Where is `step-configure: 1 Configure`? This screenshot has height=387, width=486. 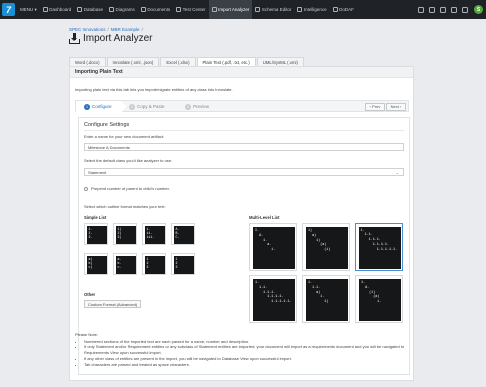 step-configure: 1 Configure is located at coordinates (98, 106).